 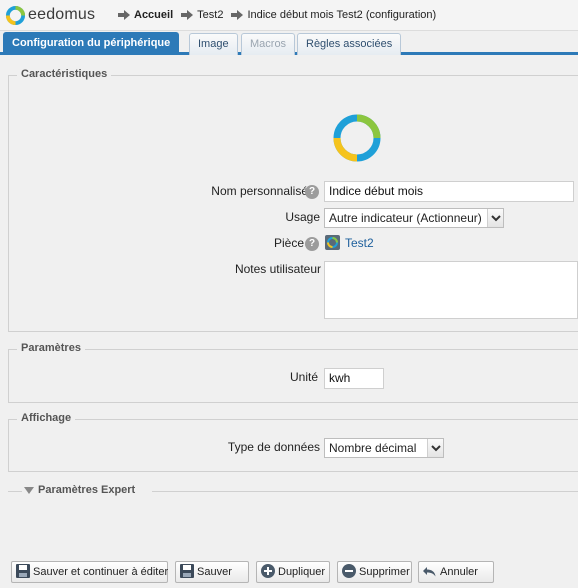 I want to click on unite-label: Unité, so click(x=303, y=377).